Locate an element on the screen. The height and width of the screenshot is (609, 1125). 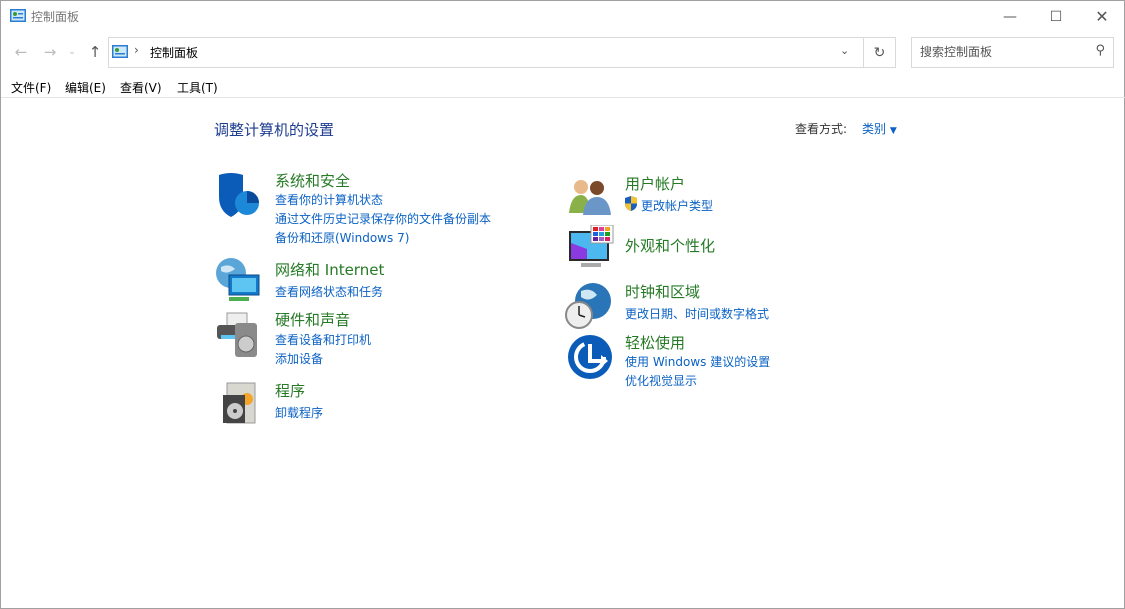
breadcrumb-control-panel: 控制面板 is located at coordinates (174, 52).